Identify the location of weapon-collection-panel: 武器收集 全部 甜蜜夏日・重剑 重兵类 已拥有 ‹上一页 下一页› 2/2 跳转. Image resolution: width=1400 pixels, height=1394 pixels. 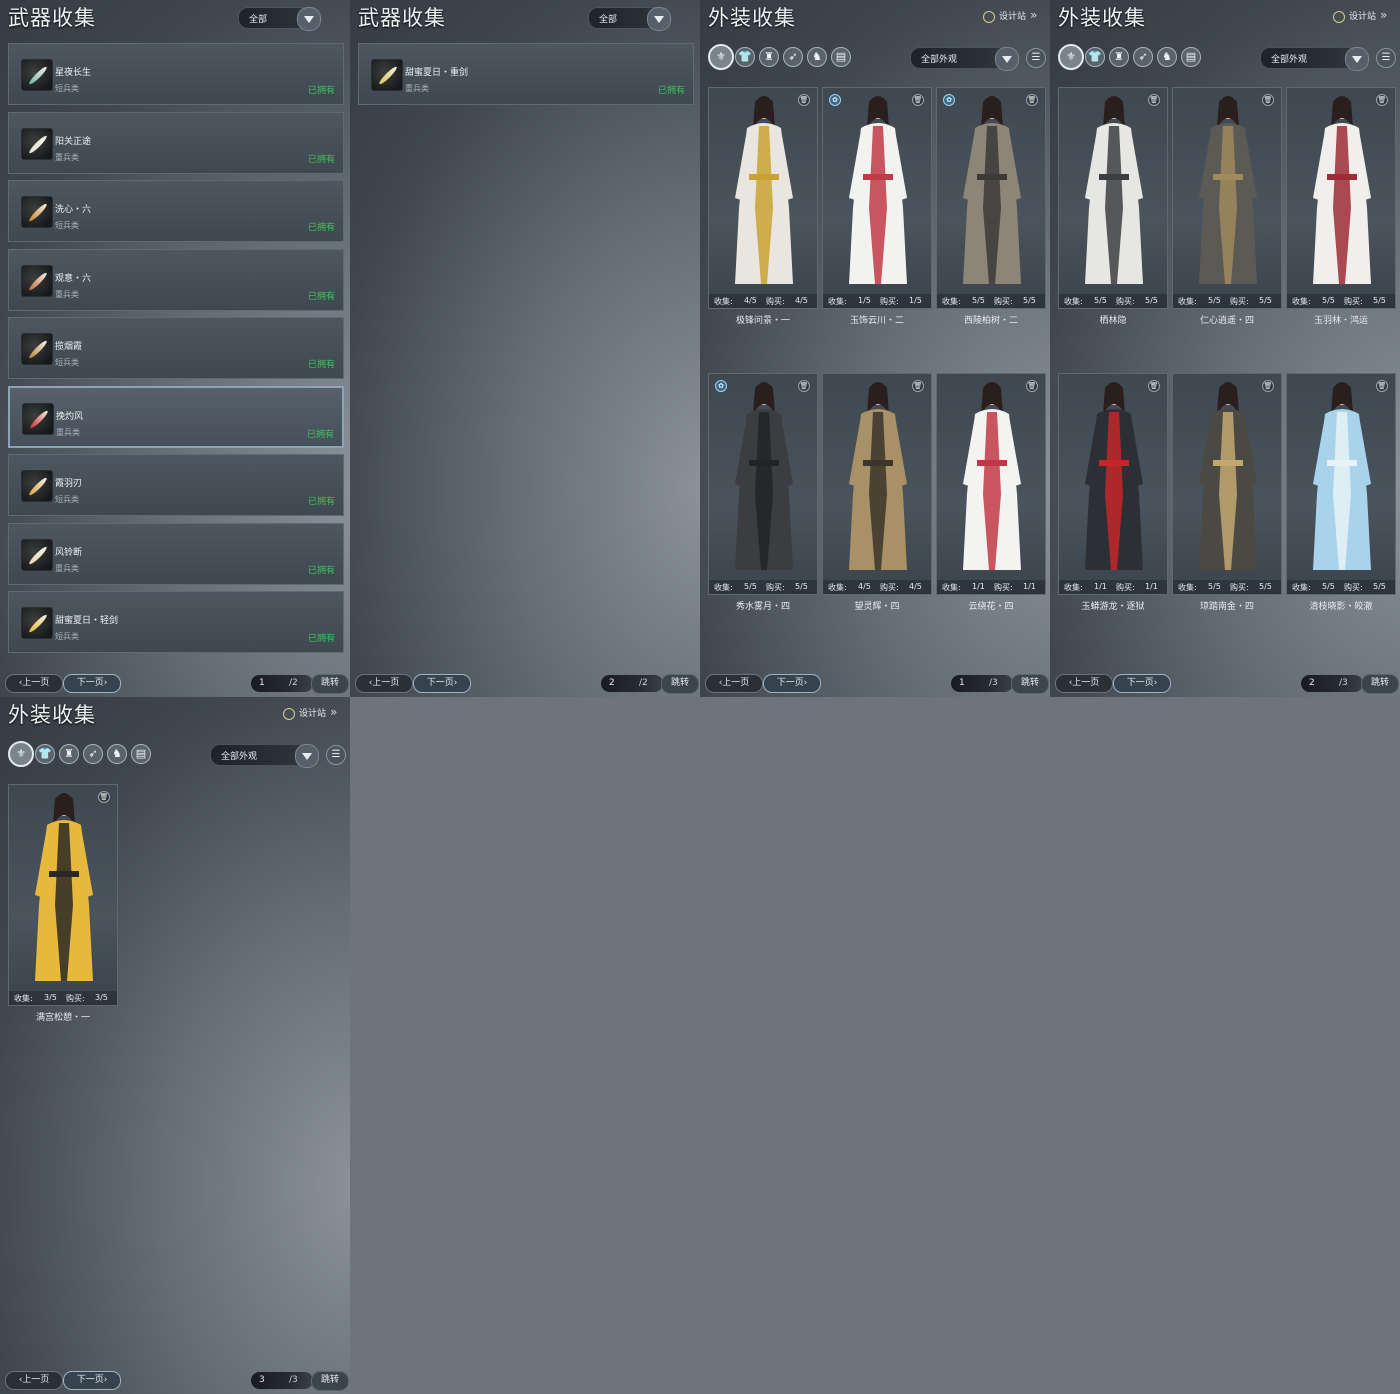
(525, 348).